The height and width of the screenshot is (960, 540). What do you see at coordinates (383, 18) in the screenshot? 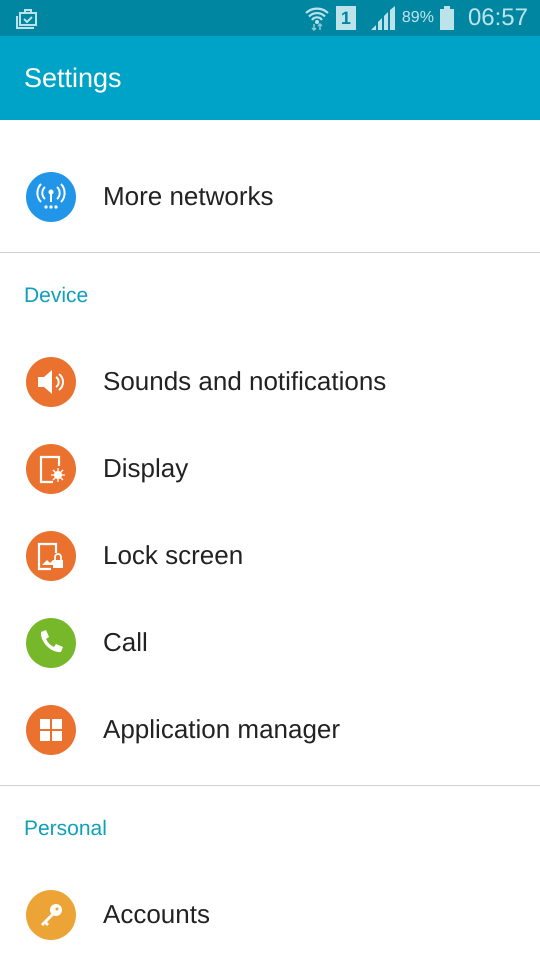
I see `signal-icon` at bounding box center [383, 18].